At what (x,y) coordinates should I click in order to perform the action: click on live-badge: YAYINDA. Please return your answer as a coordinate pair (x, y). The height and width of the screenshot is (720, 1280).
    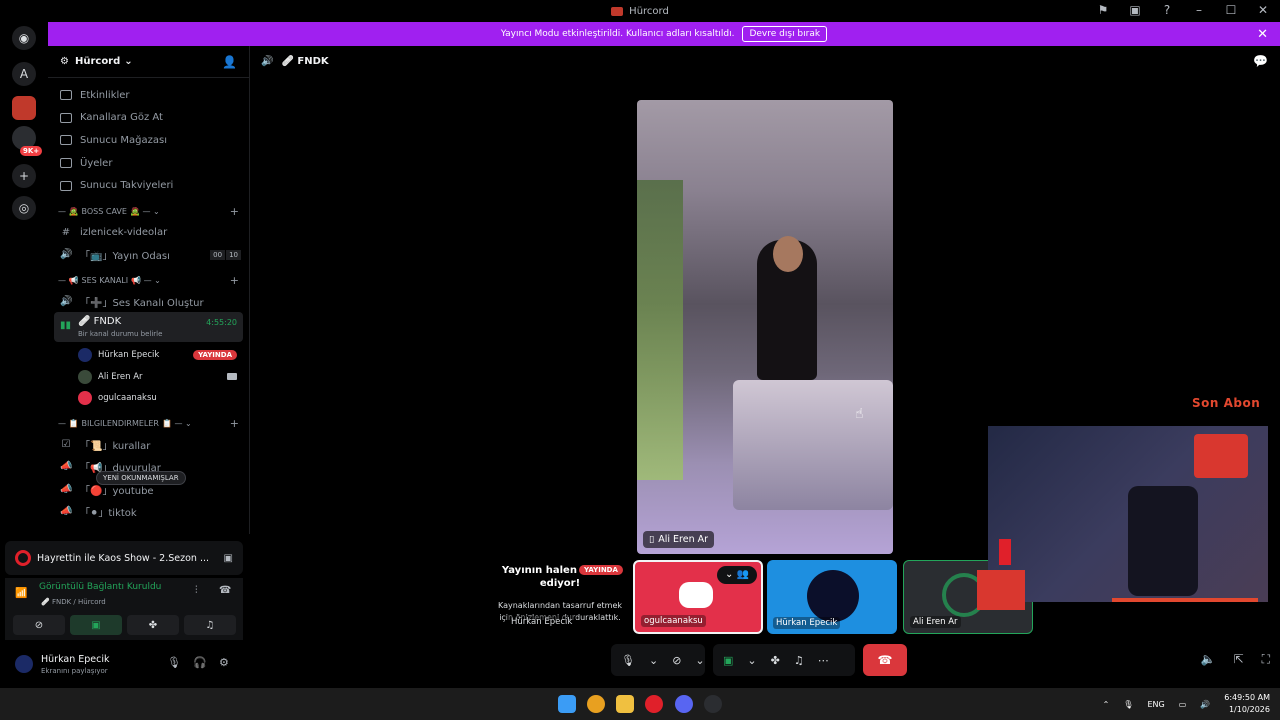
    Looking at the image, I should click on (215, 355).